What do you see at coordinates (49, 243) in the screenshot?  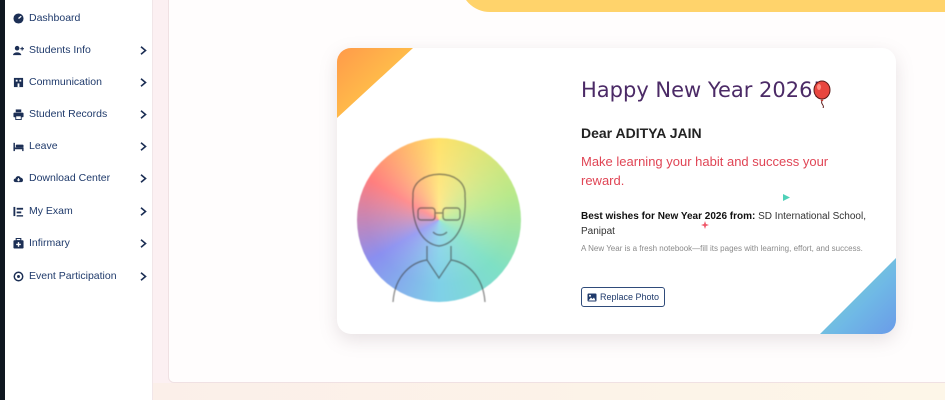 I see `sidebar-item-label: Infirmary` at bounding box center [49, 243].